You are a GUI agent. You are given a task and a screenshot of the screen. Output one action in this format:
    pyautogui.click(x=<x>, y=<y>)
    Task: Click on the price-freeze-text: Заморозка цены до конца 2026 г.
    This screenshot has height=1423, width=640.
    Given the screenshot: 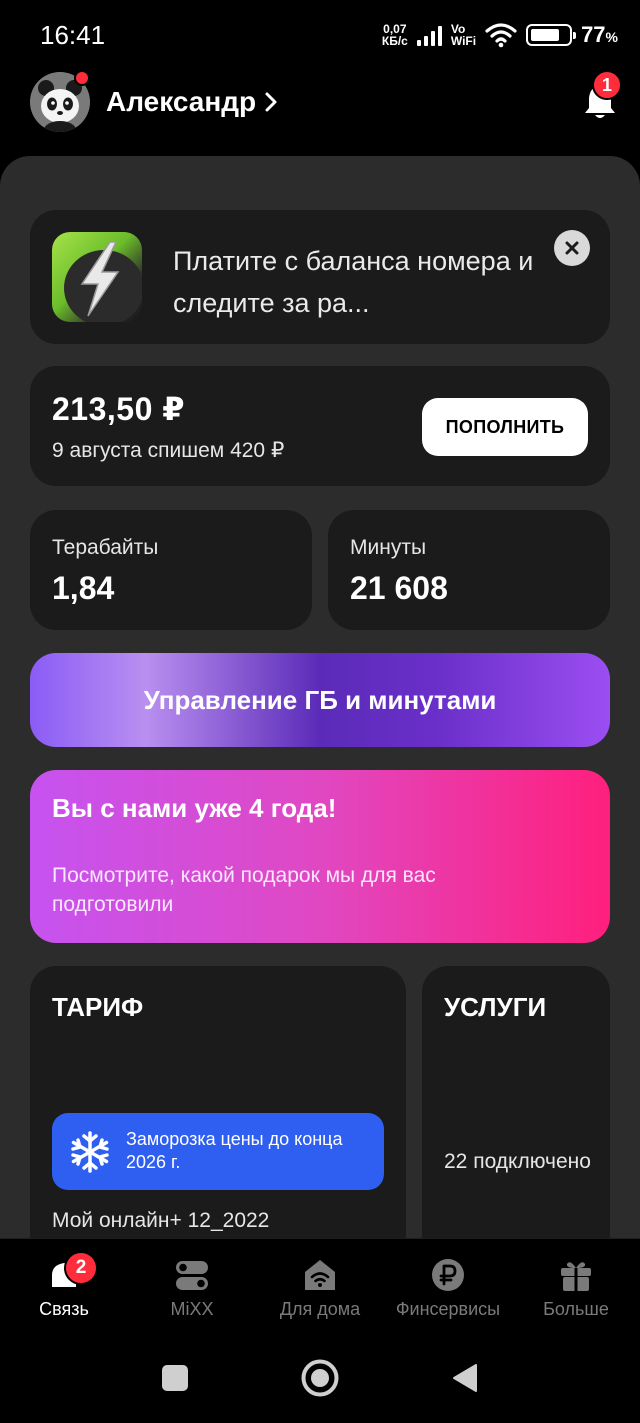 What is the action you would take?
    pyautogui.click(x=234, y=1150)
    